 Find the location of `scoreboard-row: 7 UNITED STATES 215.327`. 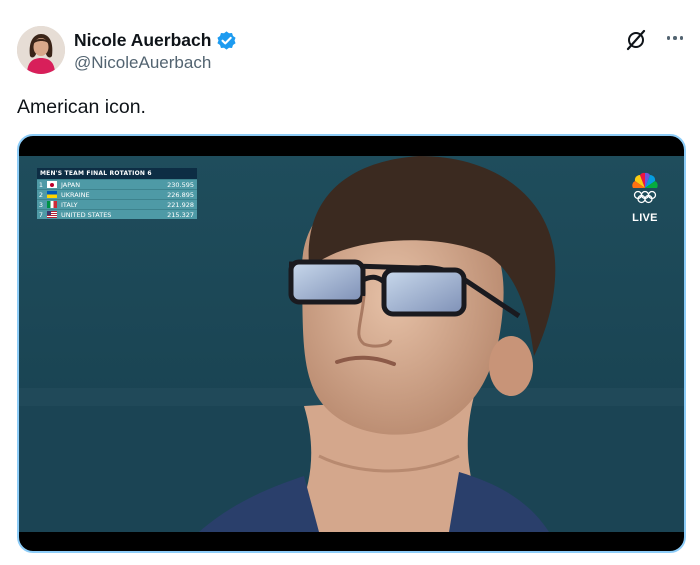

scoreboard-row: 7 UNITED STATES 215.327 is located at coordinates (117, 214).